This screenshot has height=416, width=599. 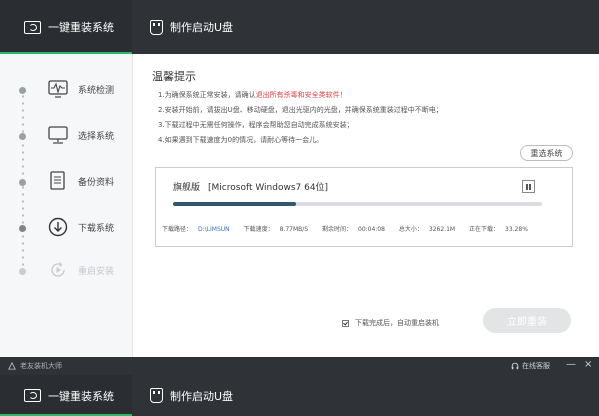 What do you see at coordinates (516, 229) in the screenshot?
I see `percent-value: 33.28%` at bounding box center [516, 229].